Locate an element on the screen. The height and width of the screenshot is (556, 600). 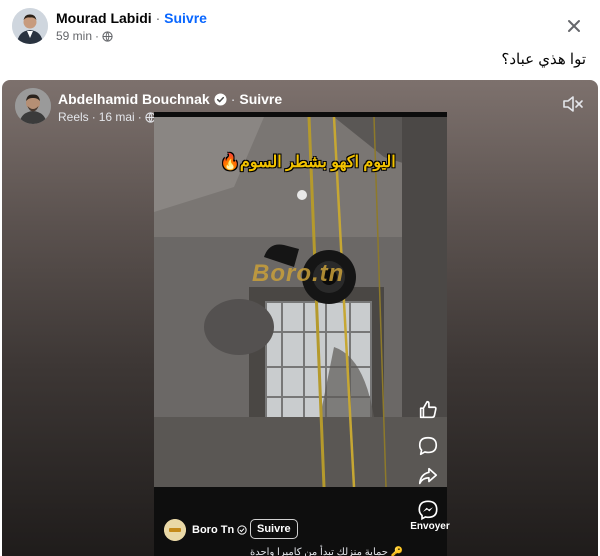
post-time: 59 min is located at coordinates (74, 36).